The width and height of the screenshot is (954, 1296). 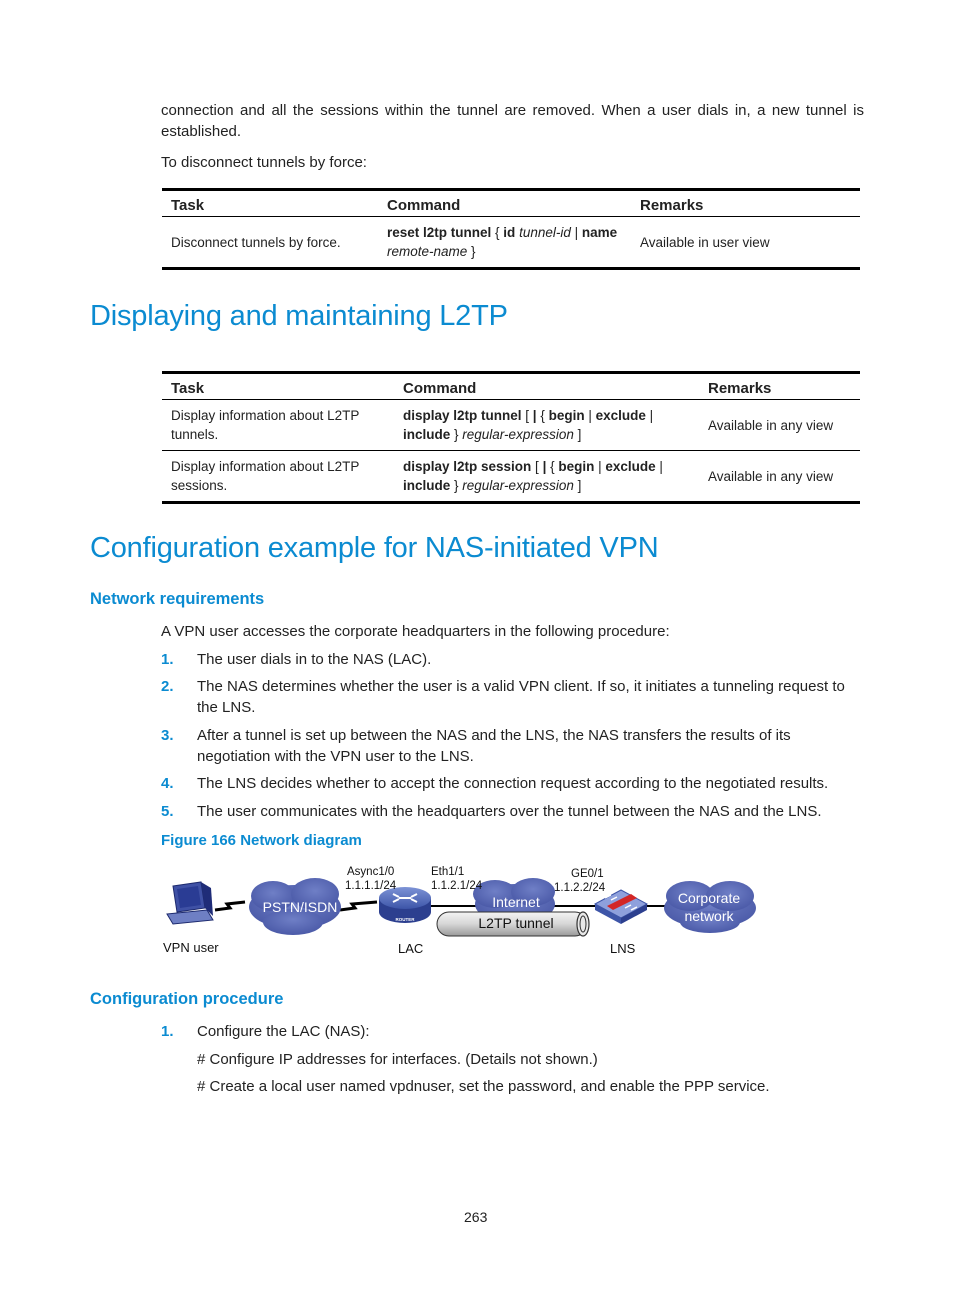 I want to click on remarks-cell: Available in user view, so click(x=745, y=243).